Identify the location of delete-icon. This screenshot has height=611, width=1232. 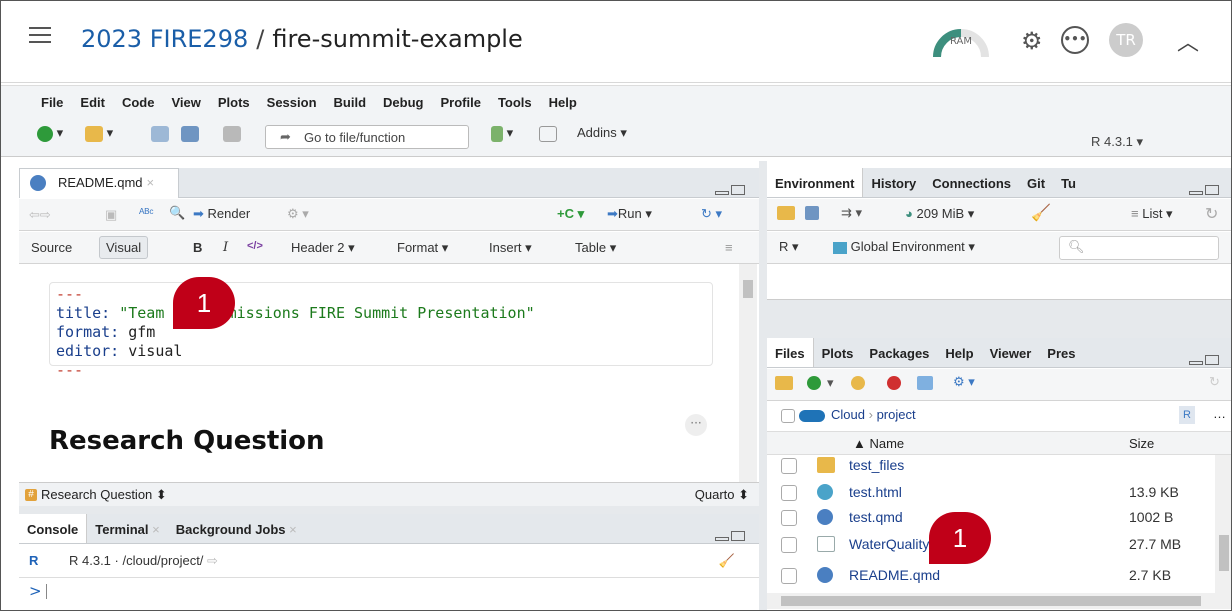
(894, 383).